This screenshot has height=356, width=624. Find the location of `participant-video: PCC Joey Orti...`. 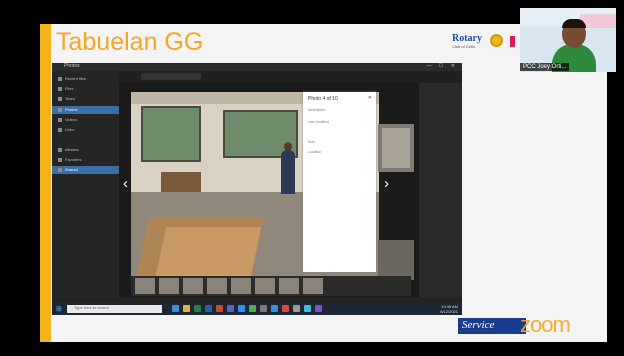

participant-video: PCC Joey Orti... is located at coordinates (568, 40).